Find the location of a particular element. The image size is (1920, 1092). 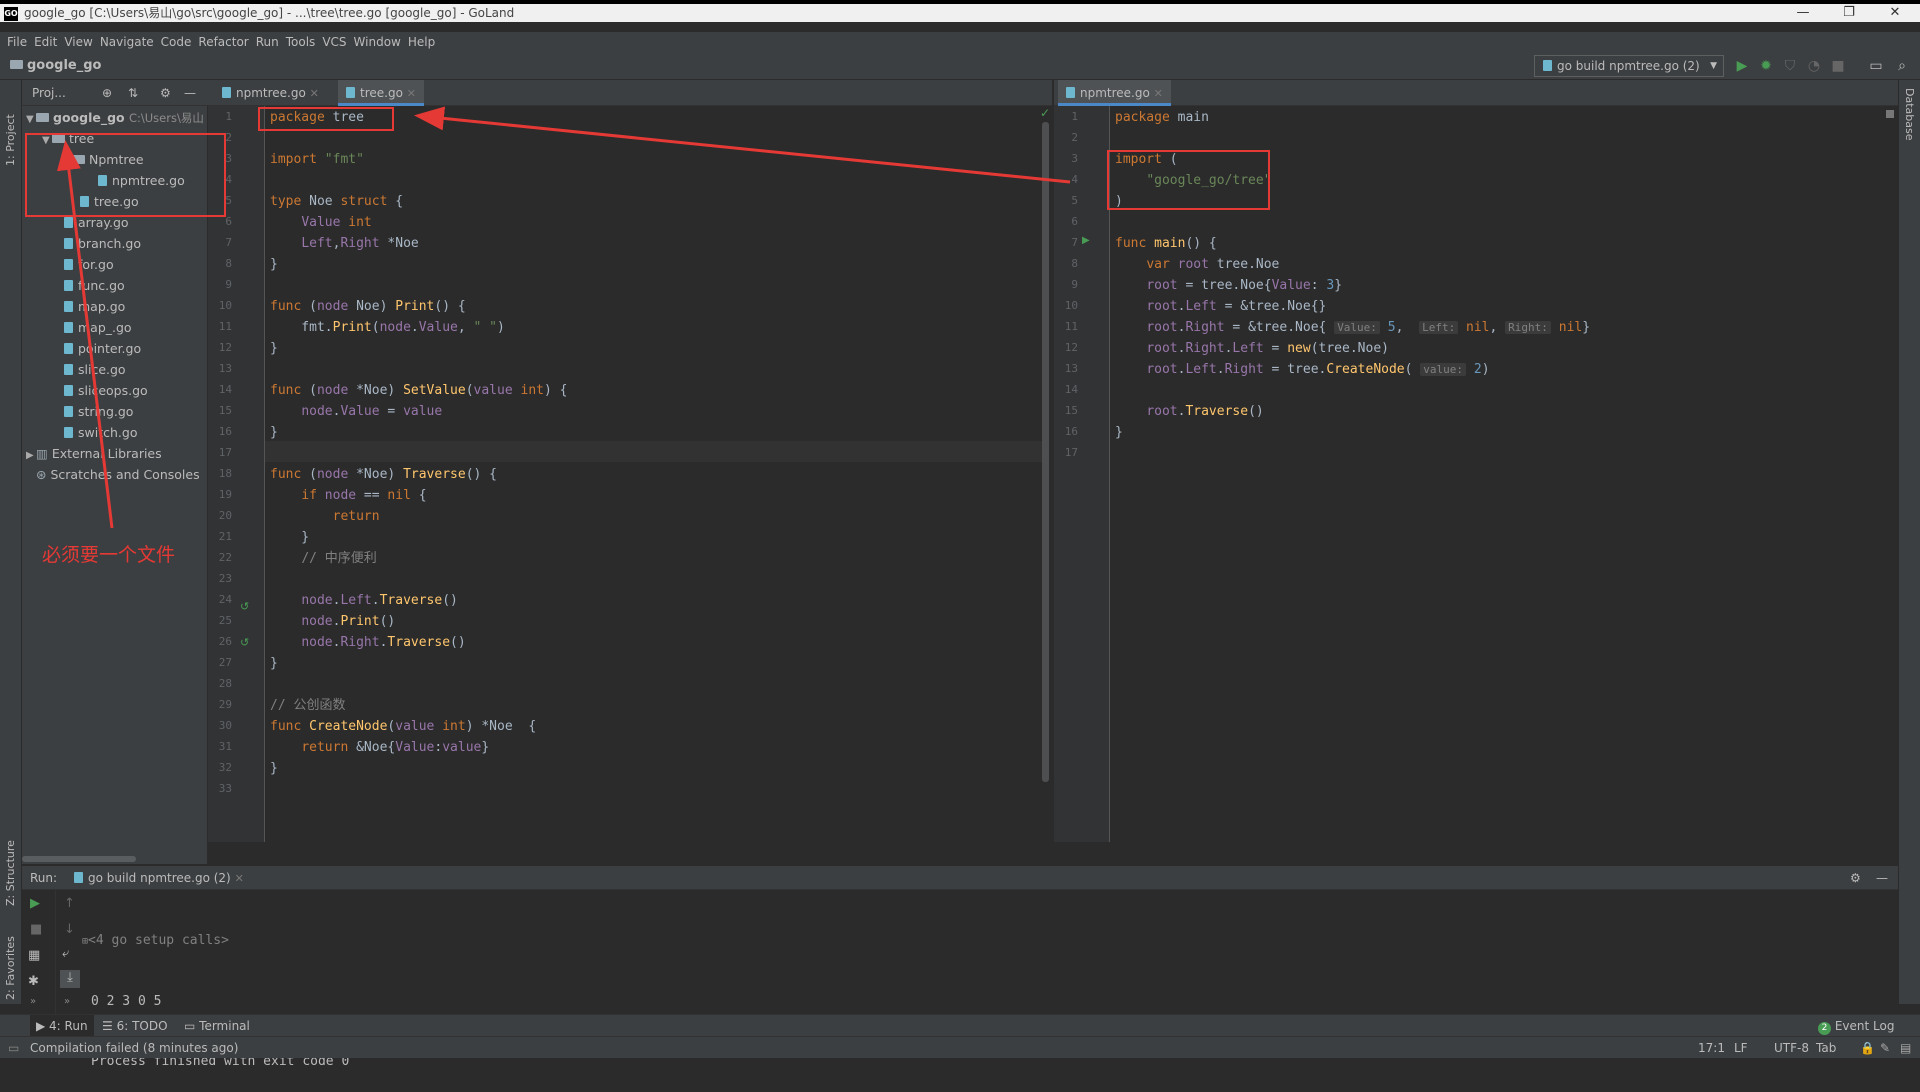

run-tab: go build npmtree.go (2) ✕ is located at coordinates (159, 878).